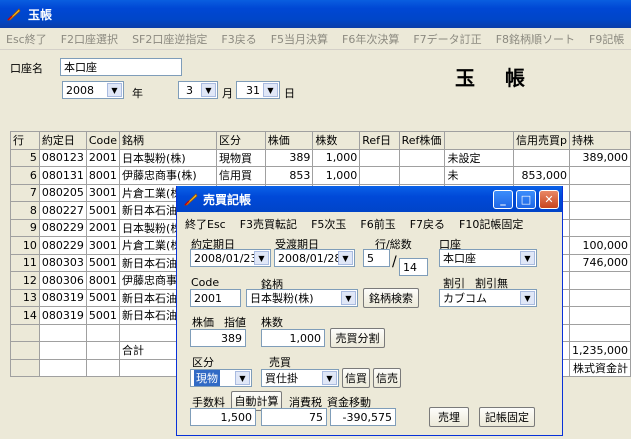 The width and height of the screenshot is (631, 439). I want to click on minimize-button: _, so click(503, 199).